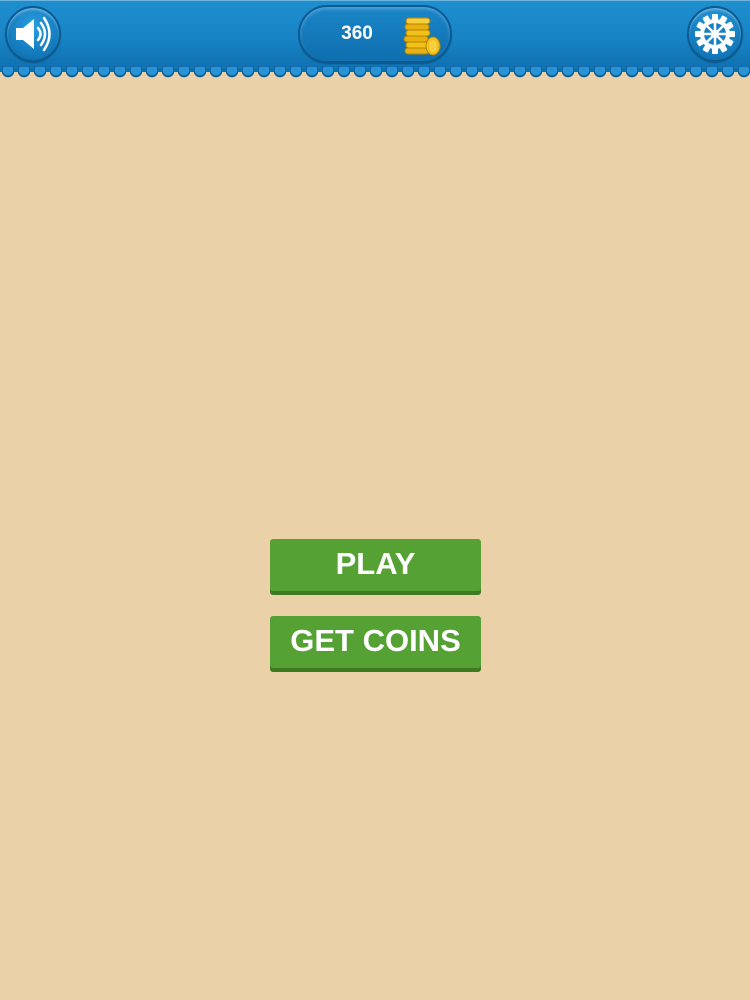  I want to click on get-coins-button: GET COINS, so click(375, 642).